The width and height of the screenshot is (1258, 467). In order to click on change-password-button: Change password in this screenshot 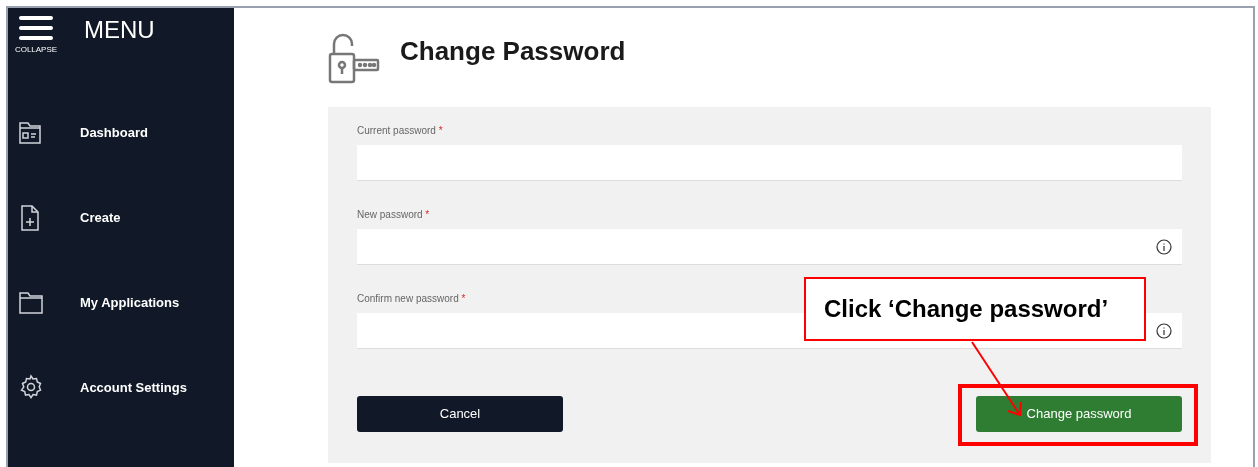, I will do `click(1079, 414)`.